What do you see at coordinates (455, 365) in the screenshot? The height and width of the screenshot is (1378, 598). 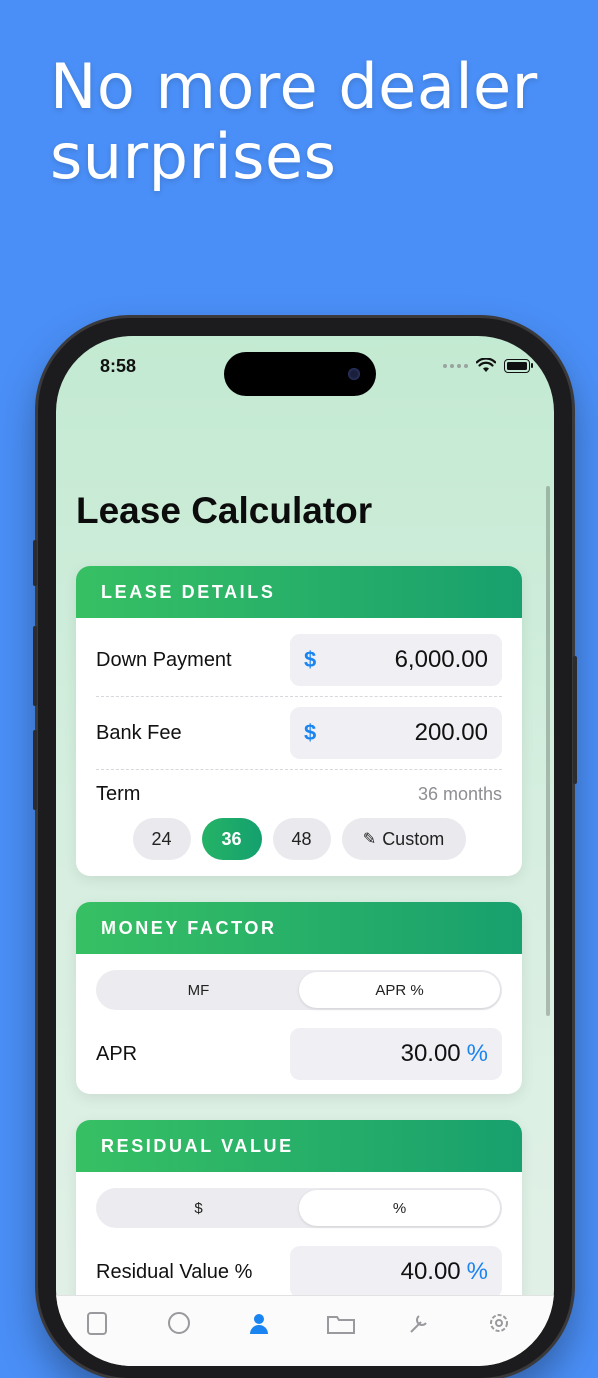 I see `cellular-dots-icon` at bounding box center [455, 365].